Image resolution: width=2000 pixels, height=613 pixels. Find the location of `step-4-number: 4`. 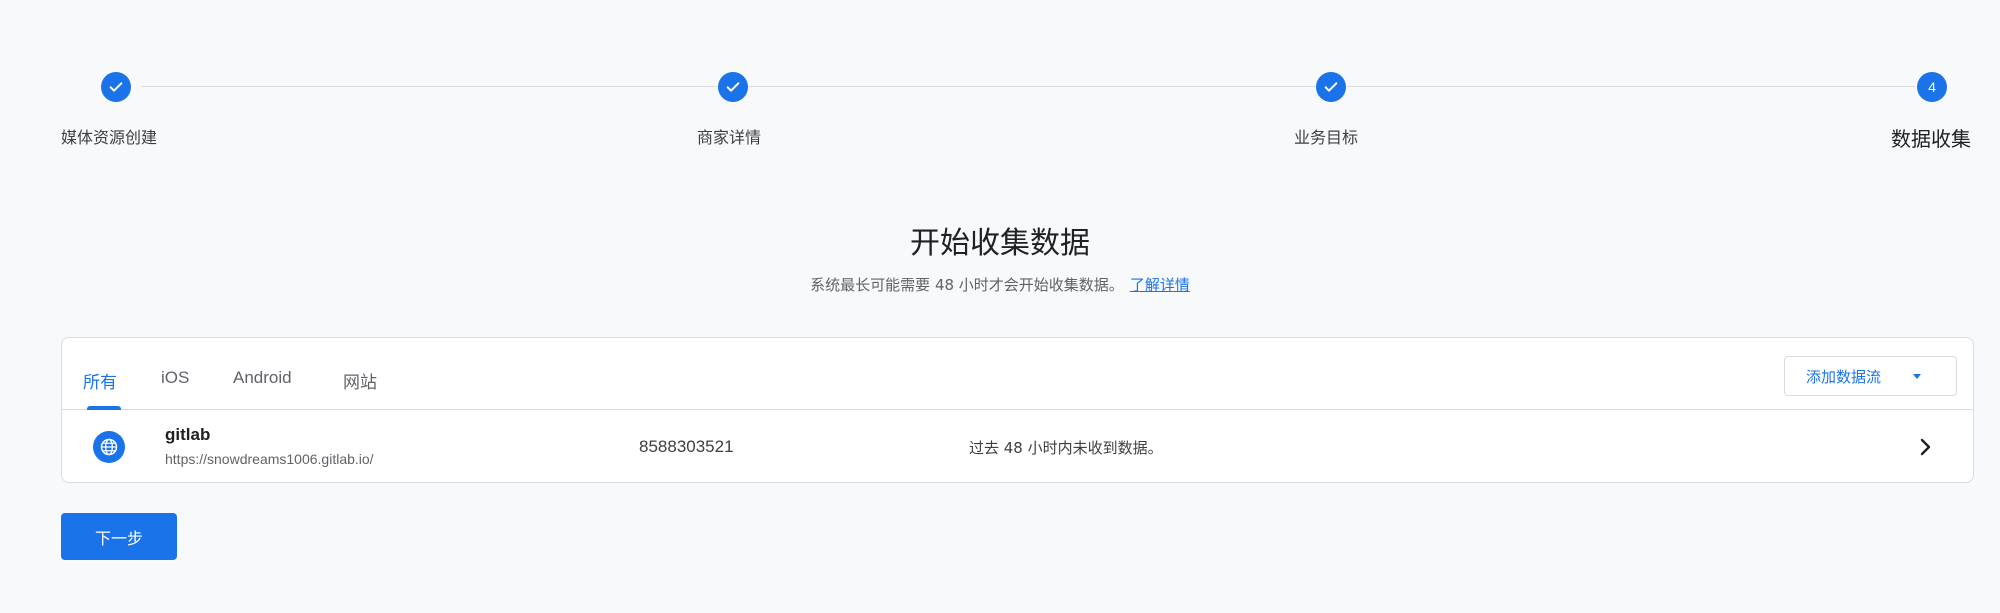

step-4-number: 4 is located at coordinates (1932, 87).